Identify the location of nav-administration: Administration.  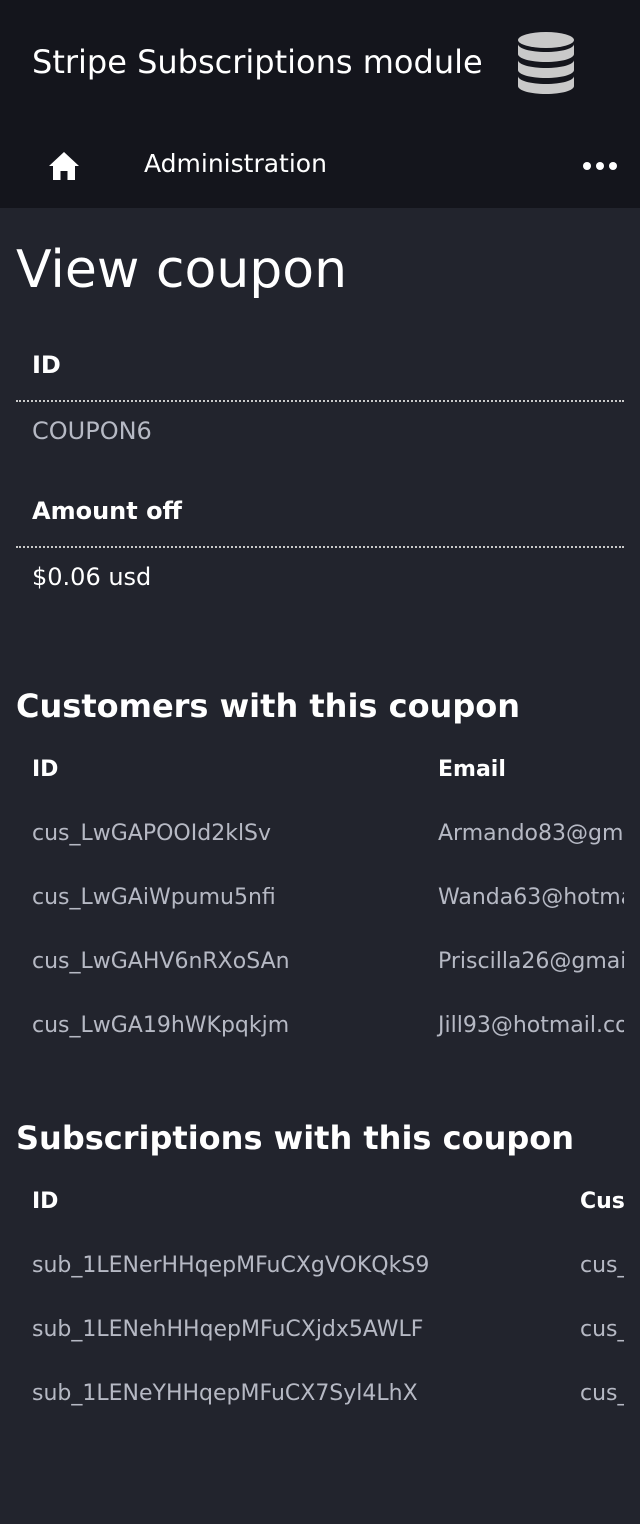
(235, 164).